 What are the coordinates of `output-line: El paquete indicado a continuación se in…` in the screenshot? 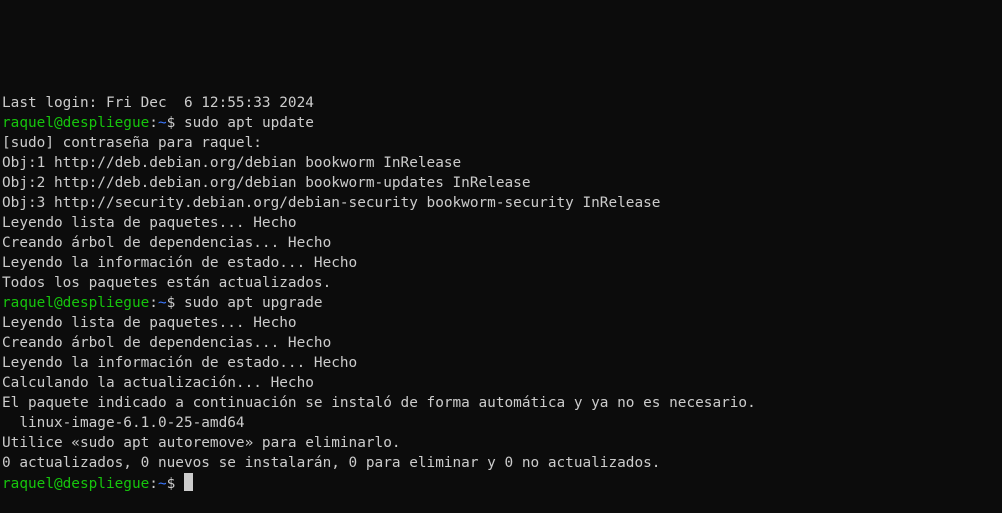 It's located at (379, 403).